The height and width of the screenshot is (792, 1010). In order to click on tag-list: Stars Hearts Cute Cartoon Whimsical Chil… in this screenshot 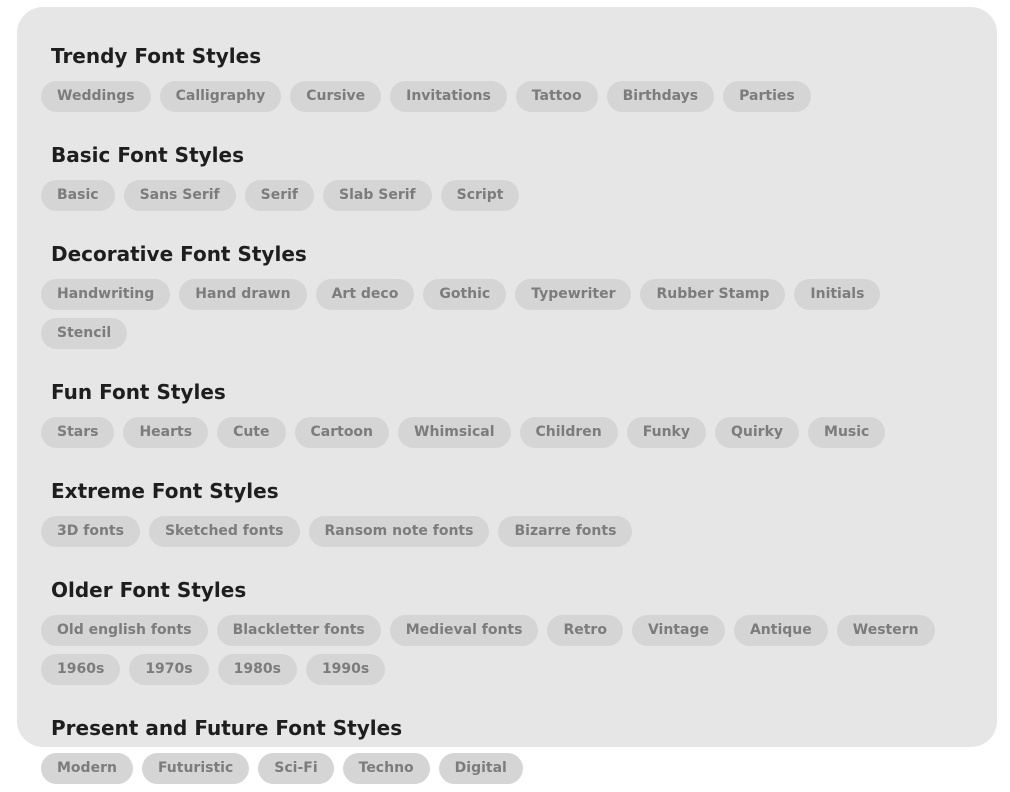, I will do `click(511, 436)`.